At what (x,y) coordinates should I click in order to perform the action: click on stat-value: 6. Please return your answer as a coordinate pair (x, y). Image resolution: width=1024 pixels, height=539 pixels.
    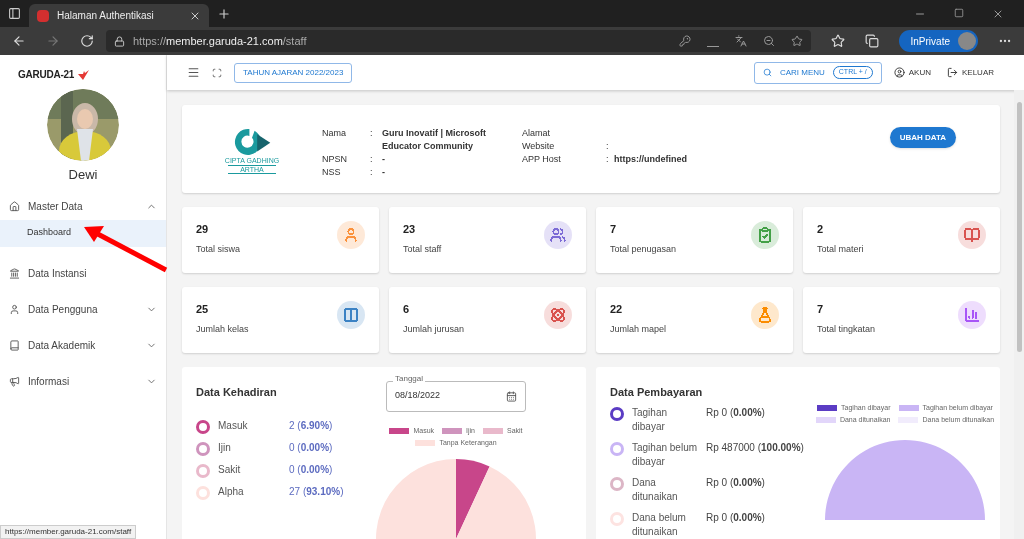
    Looking at the image, I should click on (407, 309).